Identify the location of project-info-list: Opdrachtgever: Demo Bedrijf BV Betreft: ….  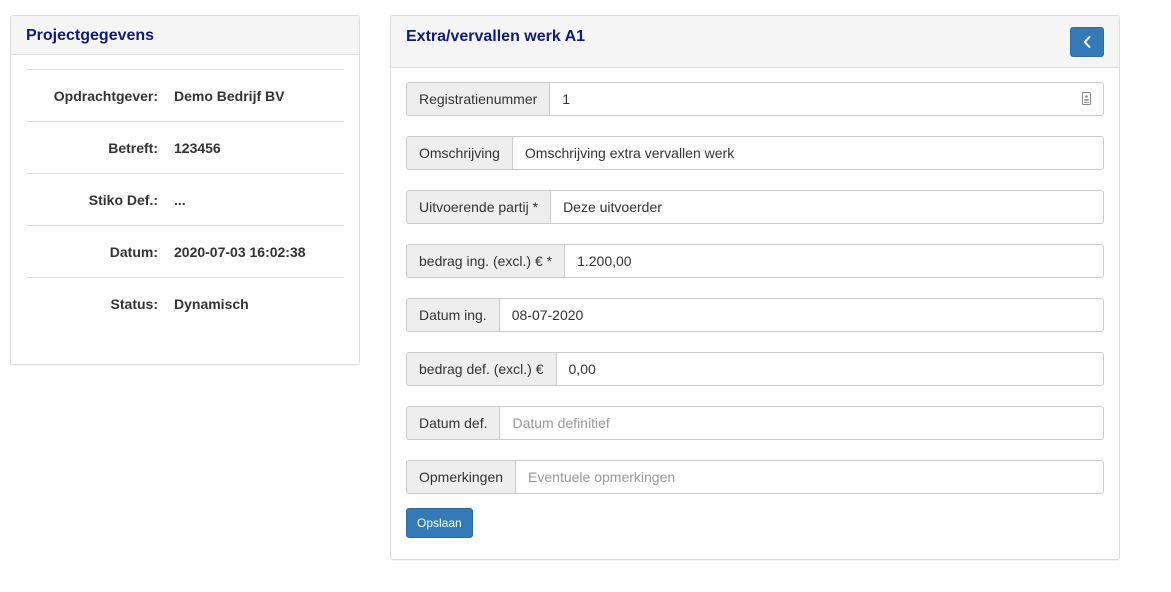
(185, 199).